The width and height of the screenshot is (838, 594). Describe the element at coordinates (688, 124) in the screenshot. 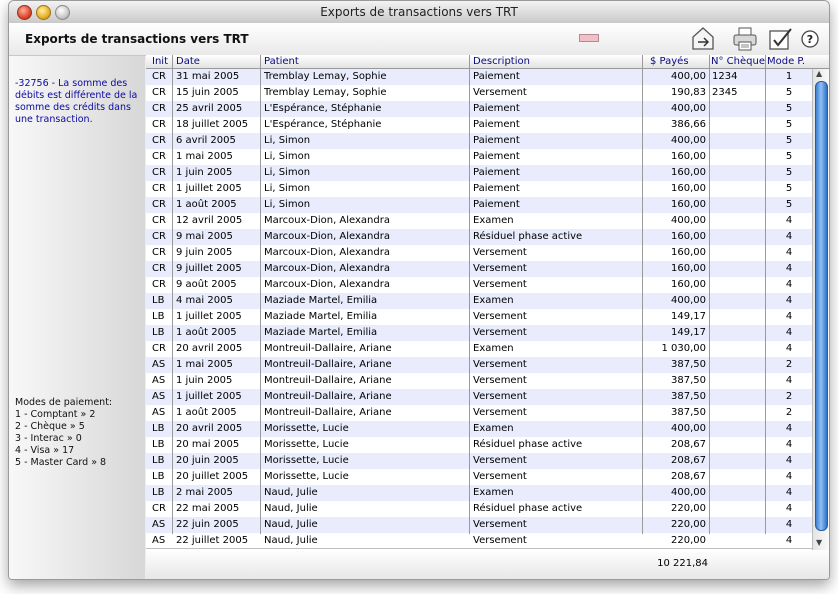

I see `cell-amount: 386,66` at that location.